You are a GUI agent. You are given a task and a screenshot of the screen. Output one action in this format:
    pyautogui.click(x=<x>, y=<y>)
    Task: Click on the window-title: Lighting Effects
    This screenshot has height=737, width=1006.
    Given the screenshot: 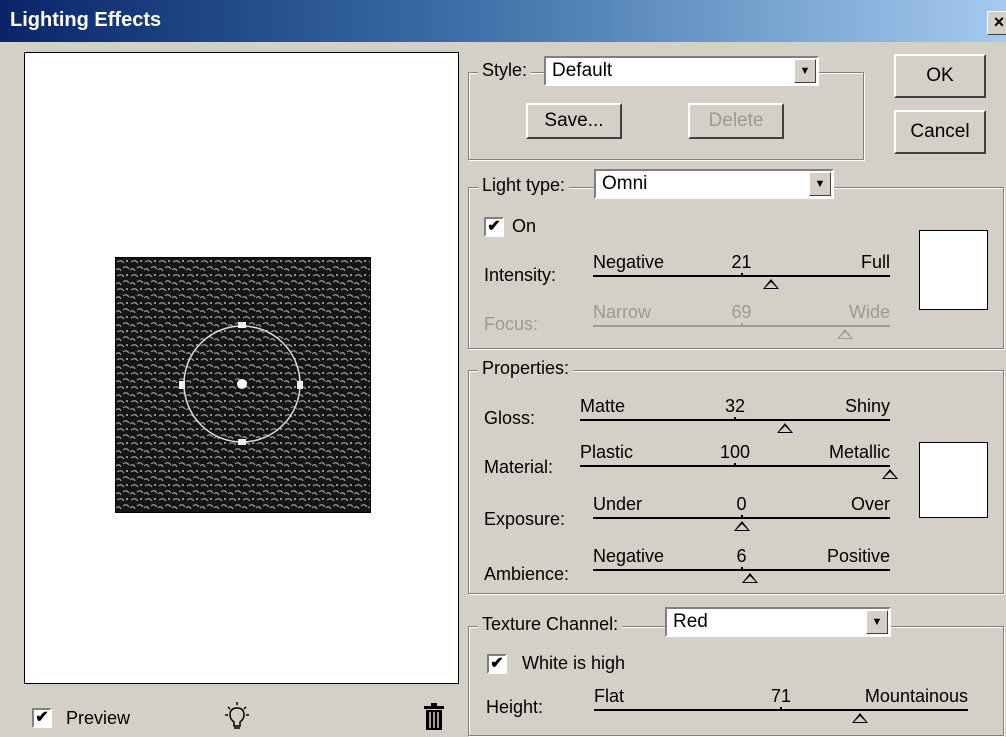 What is the action you would take?
    pyautogui.click(x=86, y=20)
    